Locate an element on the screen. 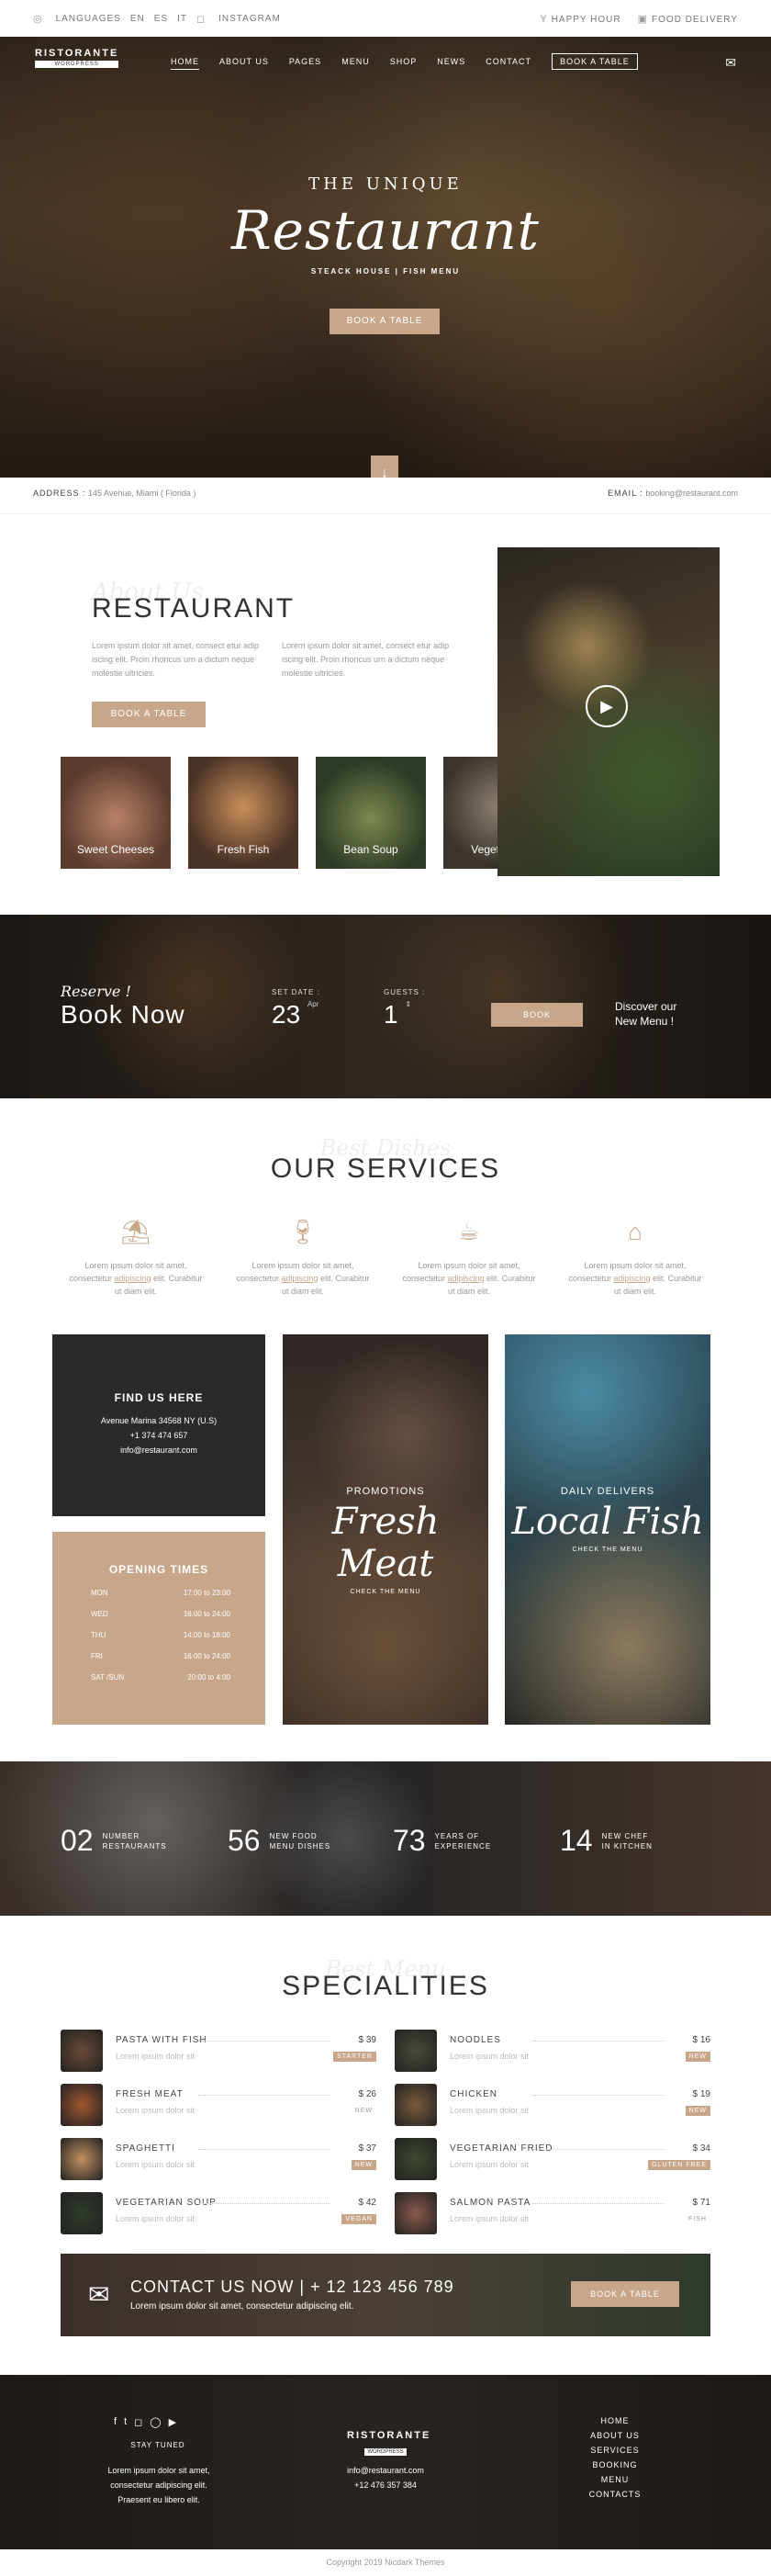 The height and width of the screenshot is (2576, 771). thumb-sweet-cheeses: Sweet Cheeses is located at coordinates (116, 813).